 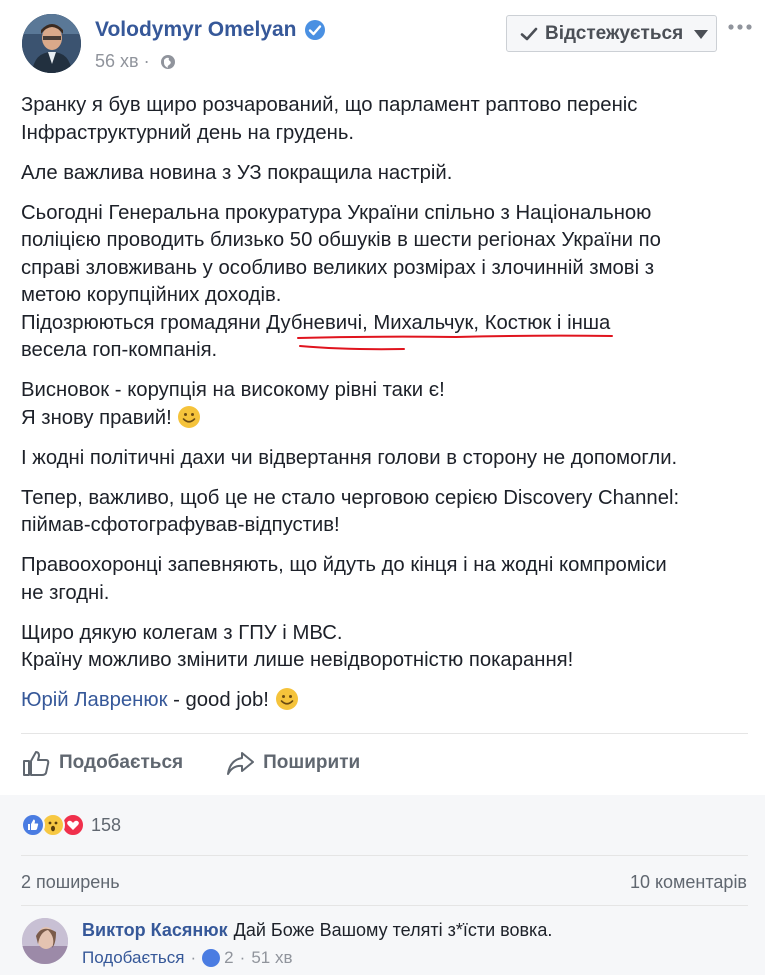 What do you see at coordinates (211, 763) in the screenshot?
I see `post-actions: Подобається Поширити` at bounding box center [211, 763].